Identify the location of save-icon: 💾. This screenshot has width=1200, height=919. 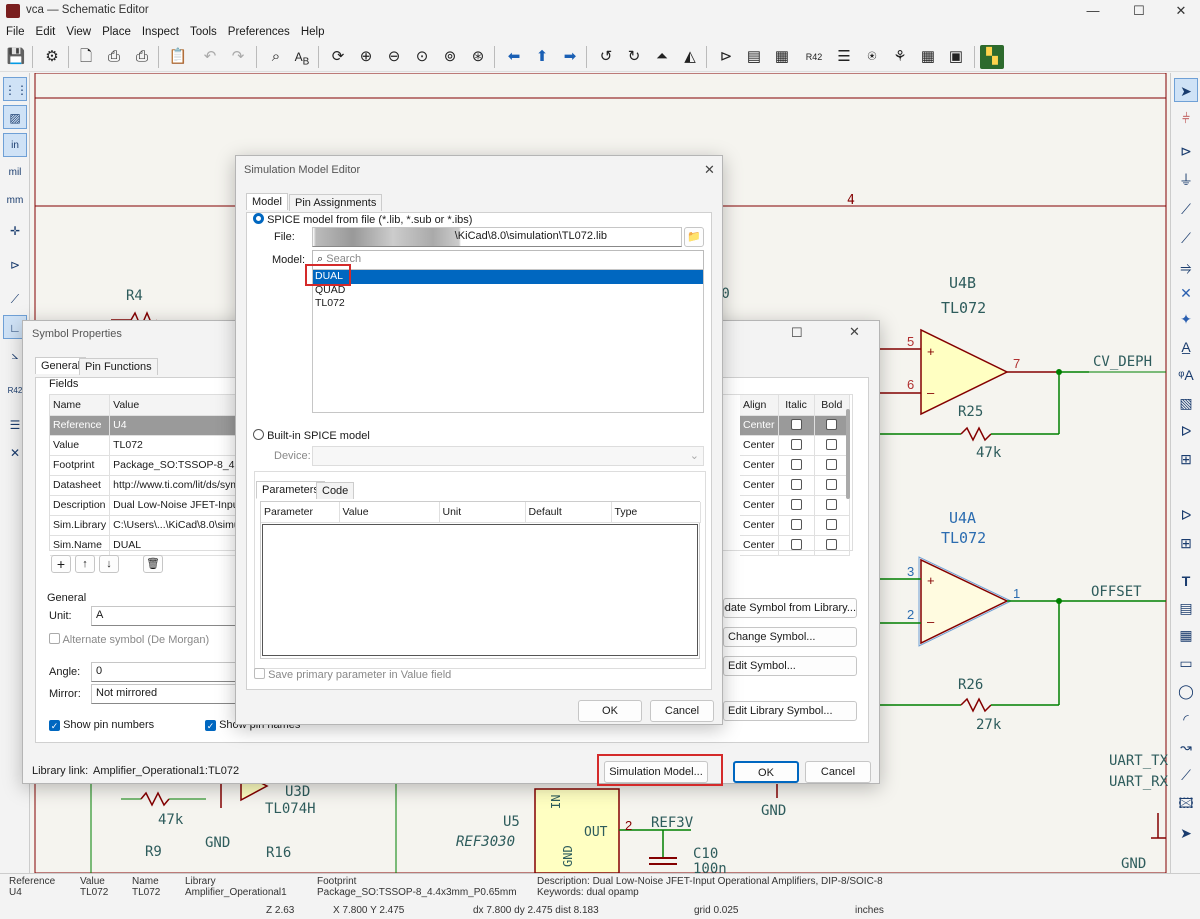
(16, 57).